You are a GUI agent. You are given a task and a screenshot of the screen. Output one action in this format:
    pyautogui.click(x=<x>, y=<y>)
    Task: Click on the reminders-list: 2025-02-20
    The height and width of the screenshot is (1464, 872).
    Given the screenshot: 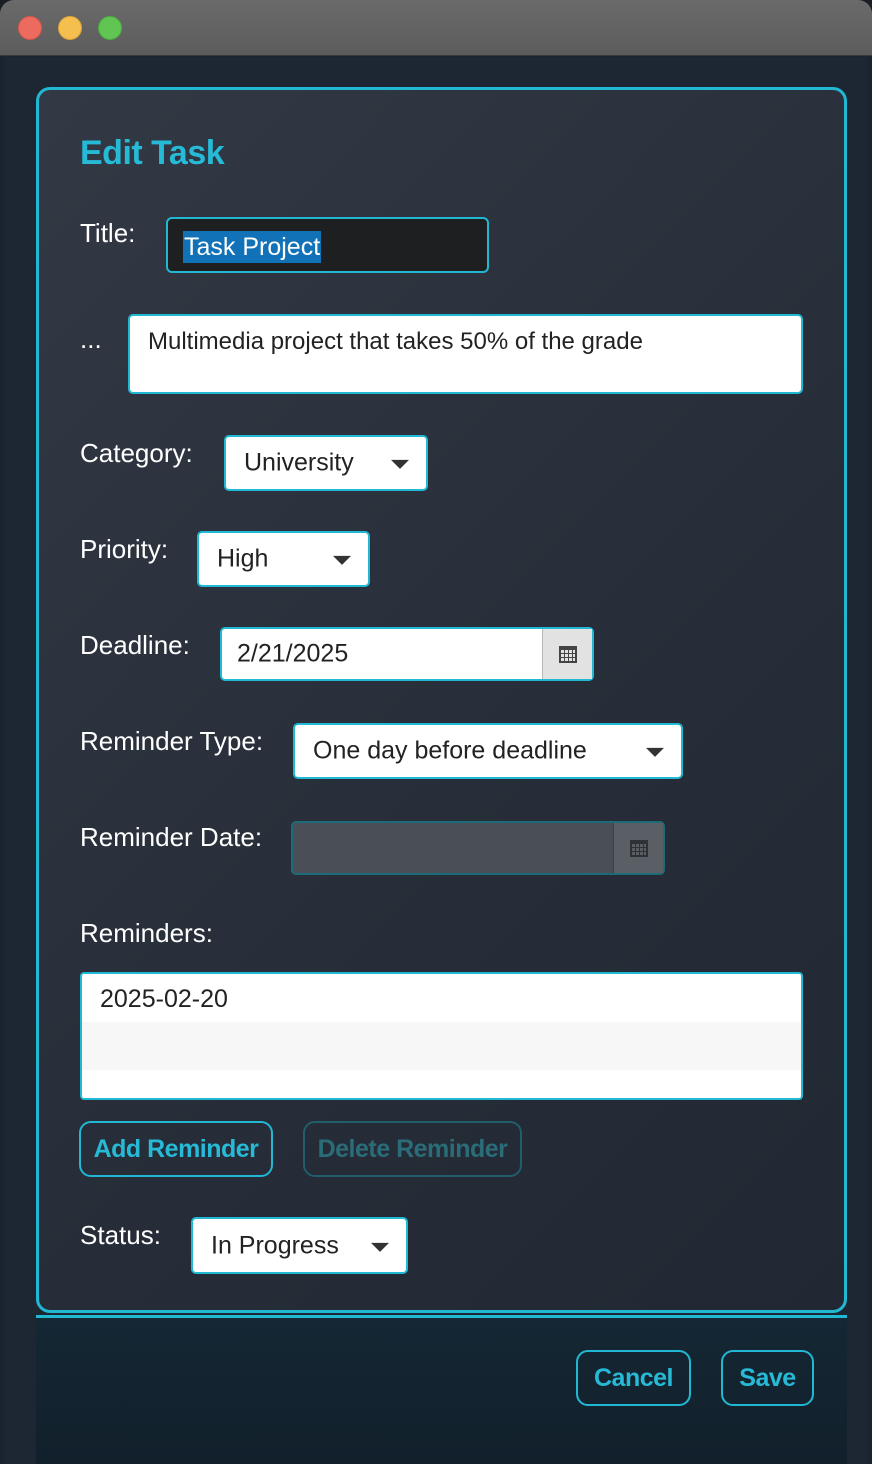 What is the action you would take?
    pyautogui.click(x=441, y=1036)
    